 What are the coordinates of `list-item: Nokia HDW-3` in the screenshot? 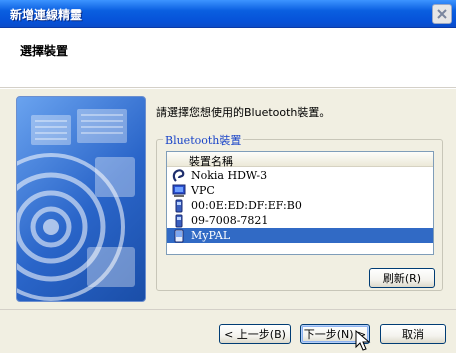 It's located at (300, 175).